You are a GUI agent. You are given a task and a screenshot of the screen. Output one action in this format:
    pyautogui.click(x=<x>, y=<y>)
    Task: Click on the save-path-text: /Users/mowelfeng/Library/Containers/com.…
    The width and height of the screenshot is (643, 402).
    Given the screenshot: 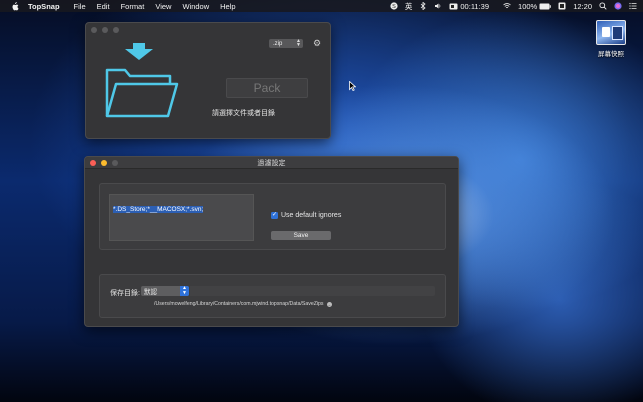 What is the action you would take?
    pyautogui.click(x=239, y=304)
    